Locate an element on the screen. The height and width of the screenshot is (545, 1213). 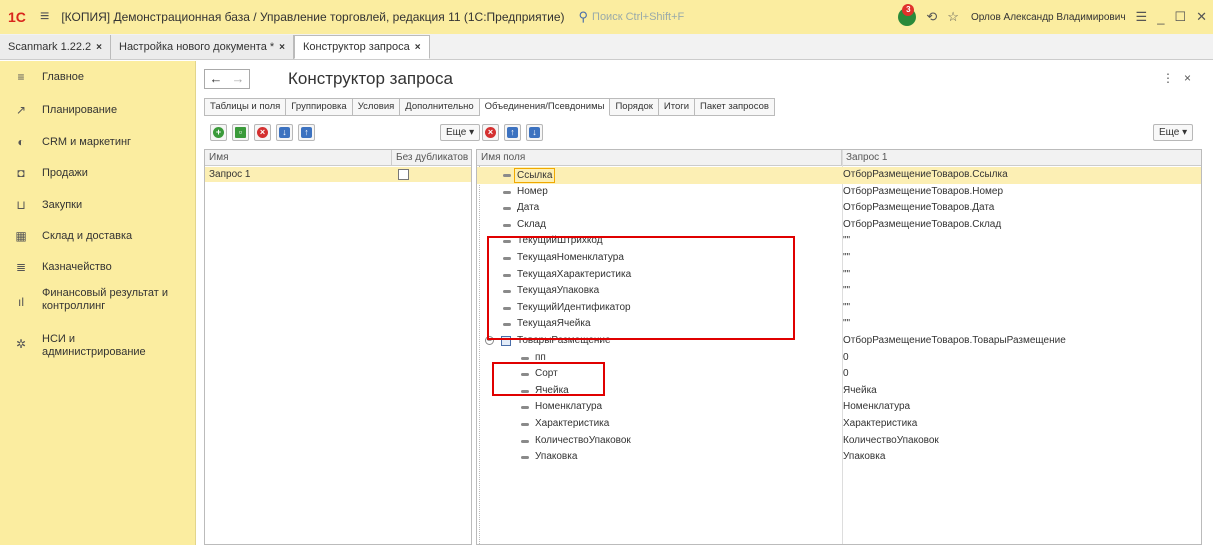
warehouse-icon: ▦ is located at coordinates (21, 236).